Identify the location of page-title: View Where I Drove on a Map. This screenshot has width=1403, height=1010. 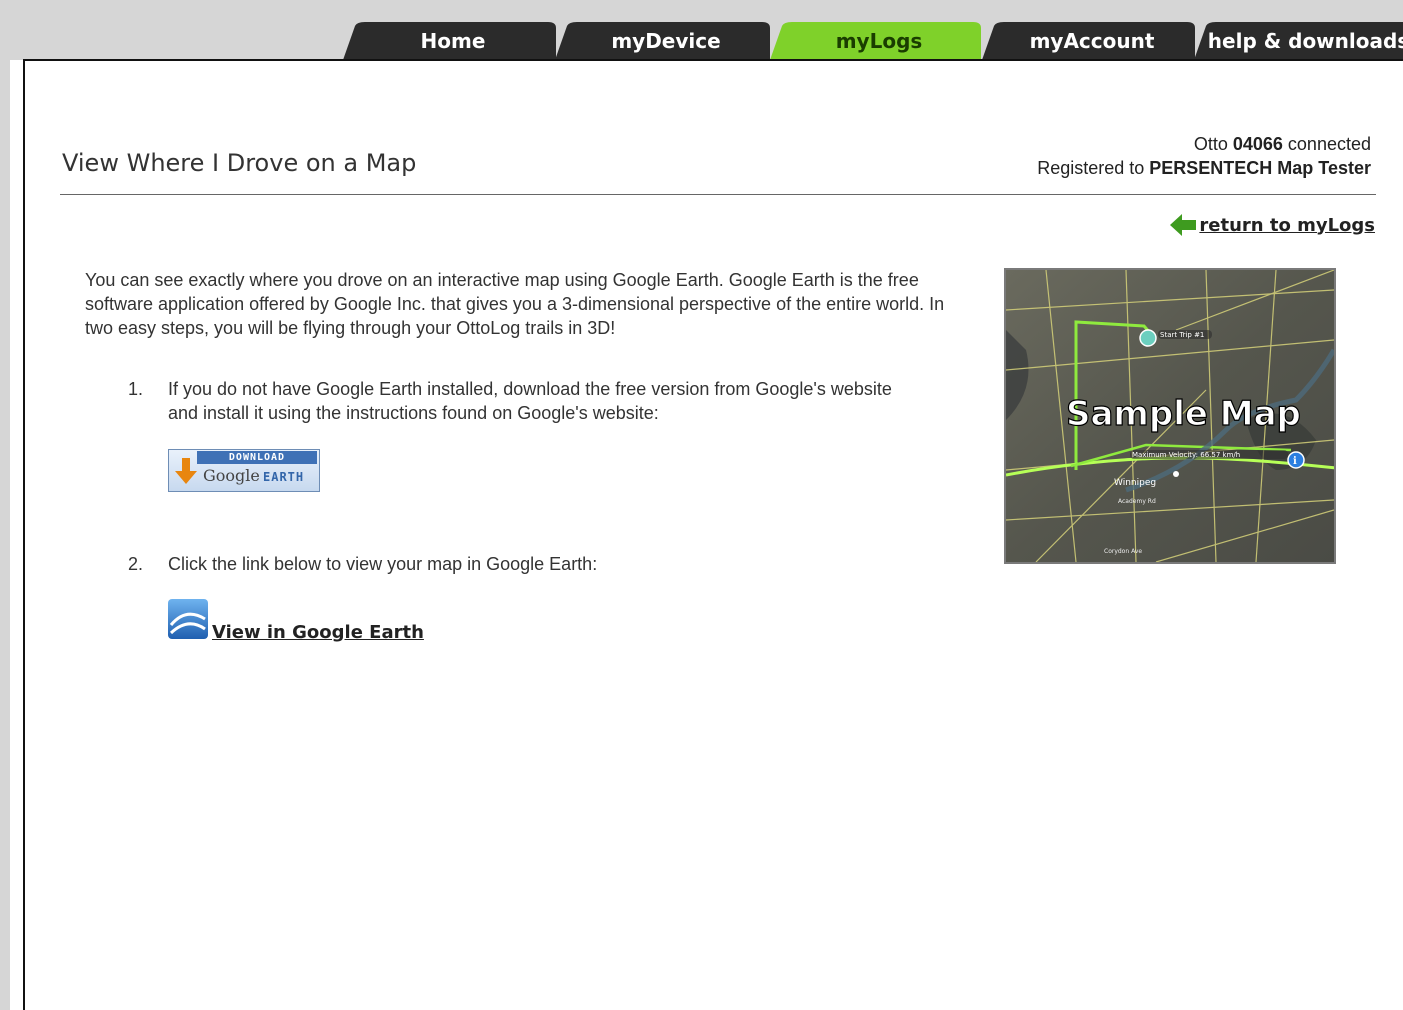
(239, 163).